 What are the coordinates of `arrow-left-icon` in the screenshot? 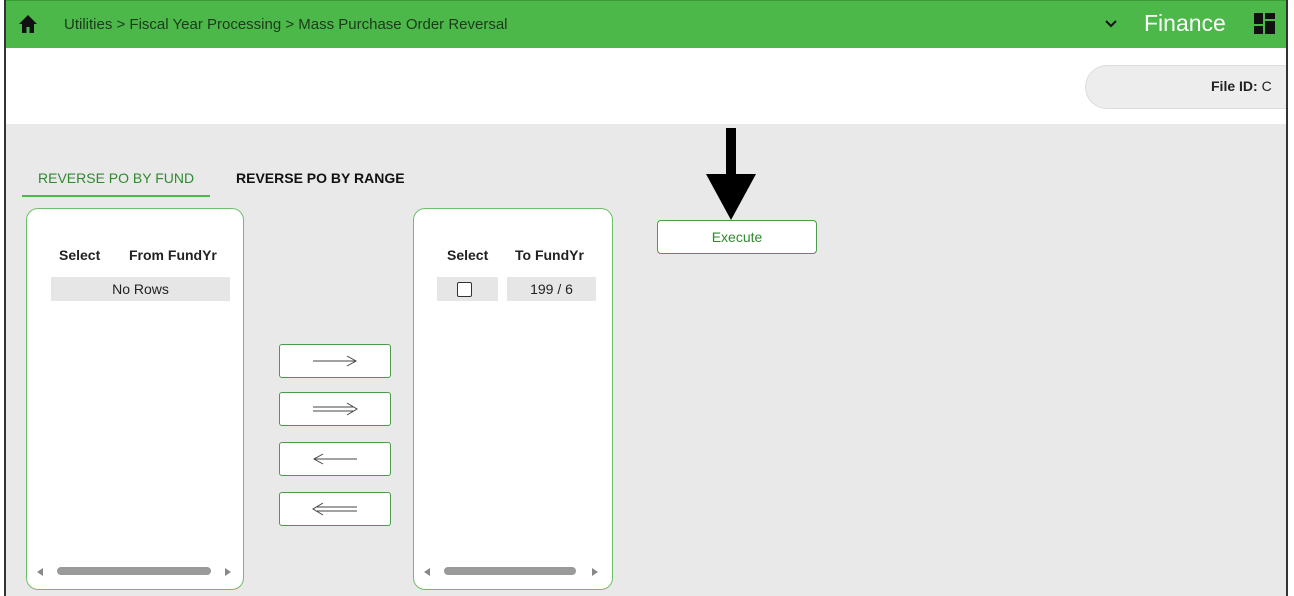 It's located at (334, 459).